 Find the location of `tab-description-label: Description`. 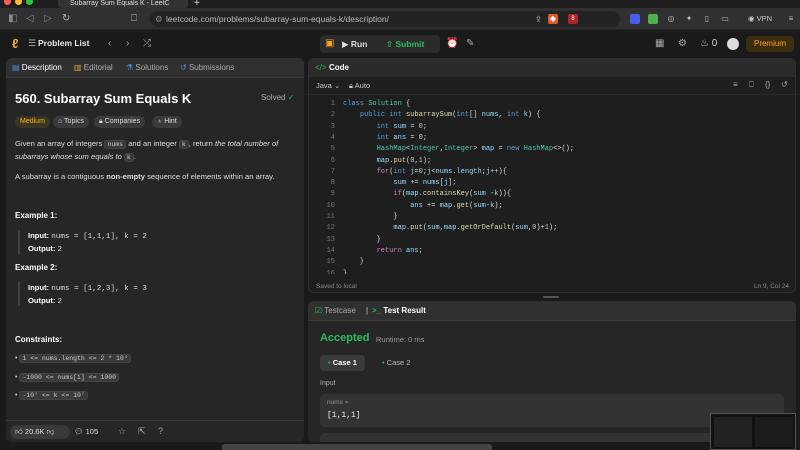

tab-description-label: Description is located at coordinates (41, 67).